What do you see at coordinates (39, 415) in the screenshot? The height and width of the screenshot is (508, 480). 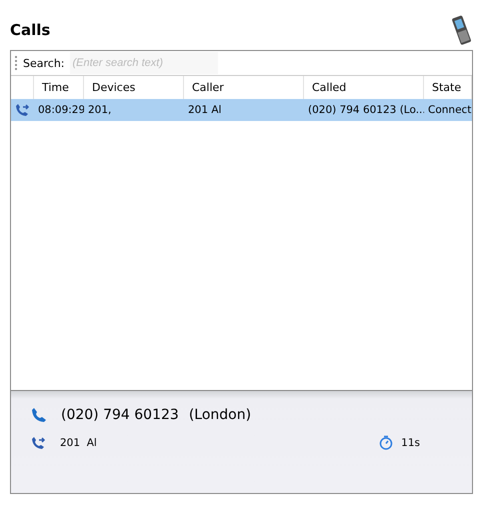 I see `phone-icon` at bounding box center [39, 415].